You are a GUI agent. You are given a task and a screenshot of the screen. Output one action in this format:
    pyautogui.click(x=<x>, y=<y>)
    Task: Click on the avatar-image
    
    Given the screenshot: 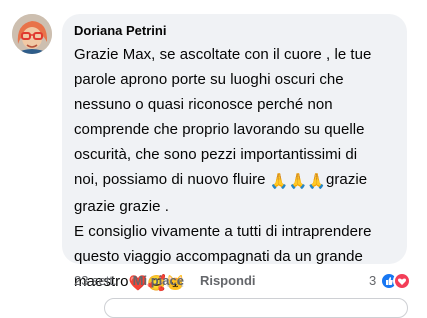 What is the action you would take?
    pyautogui.click(x=32, y=34)
    